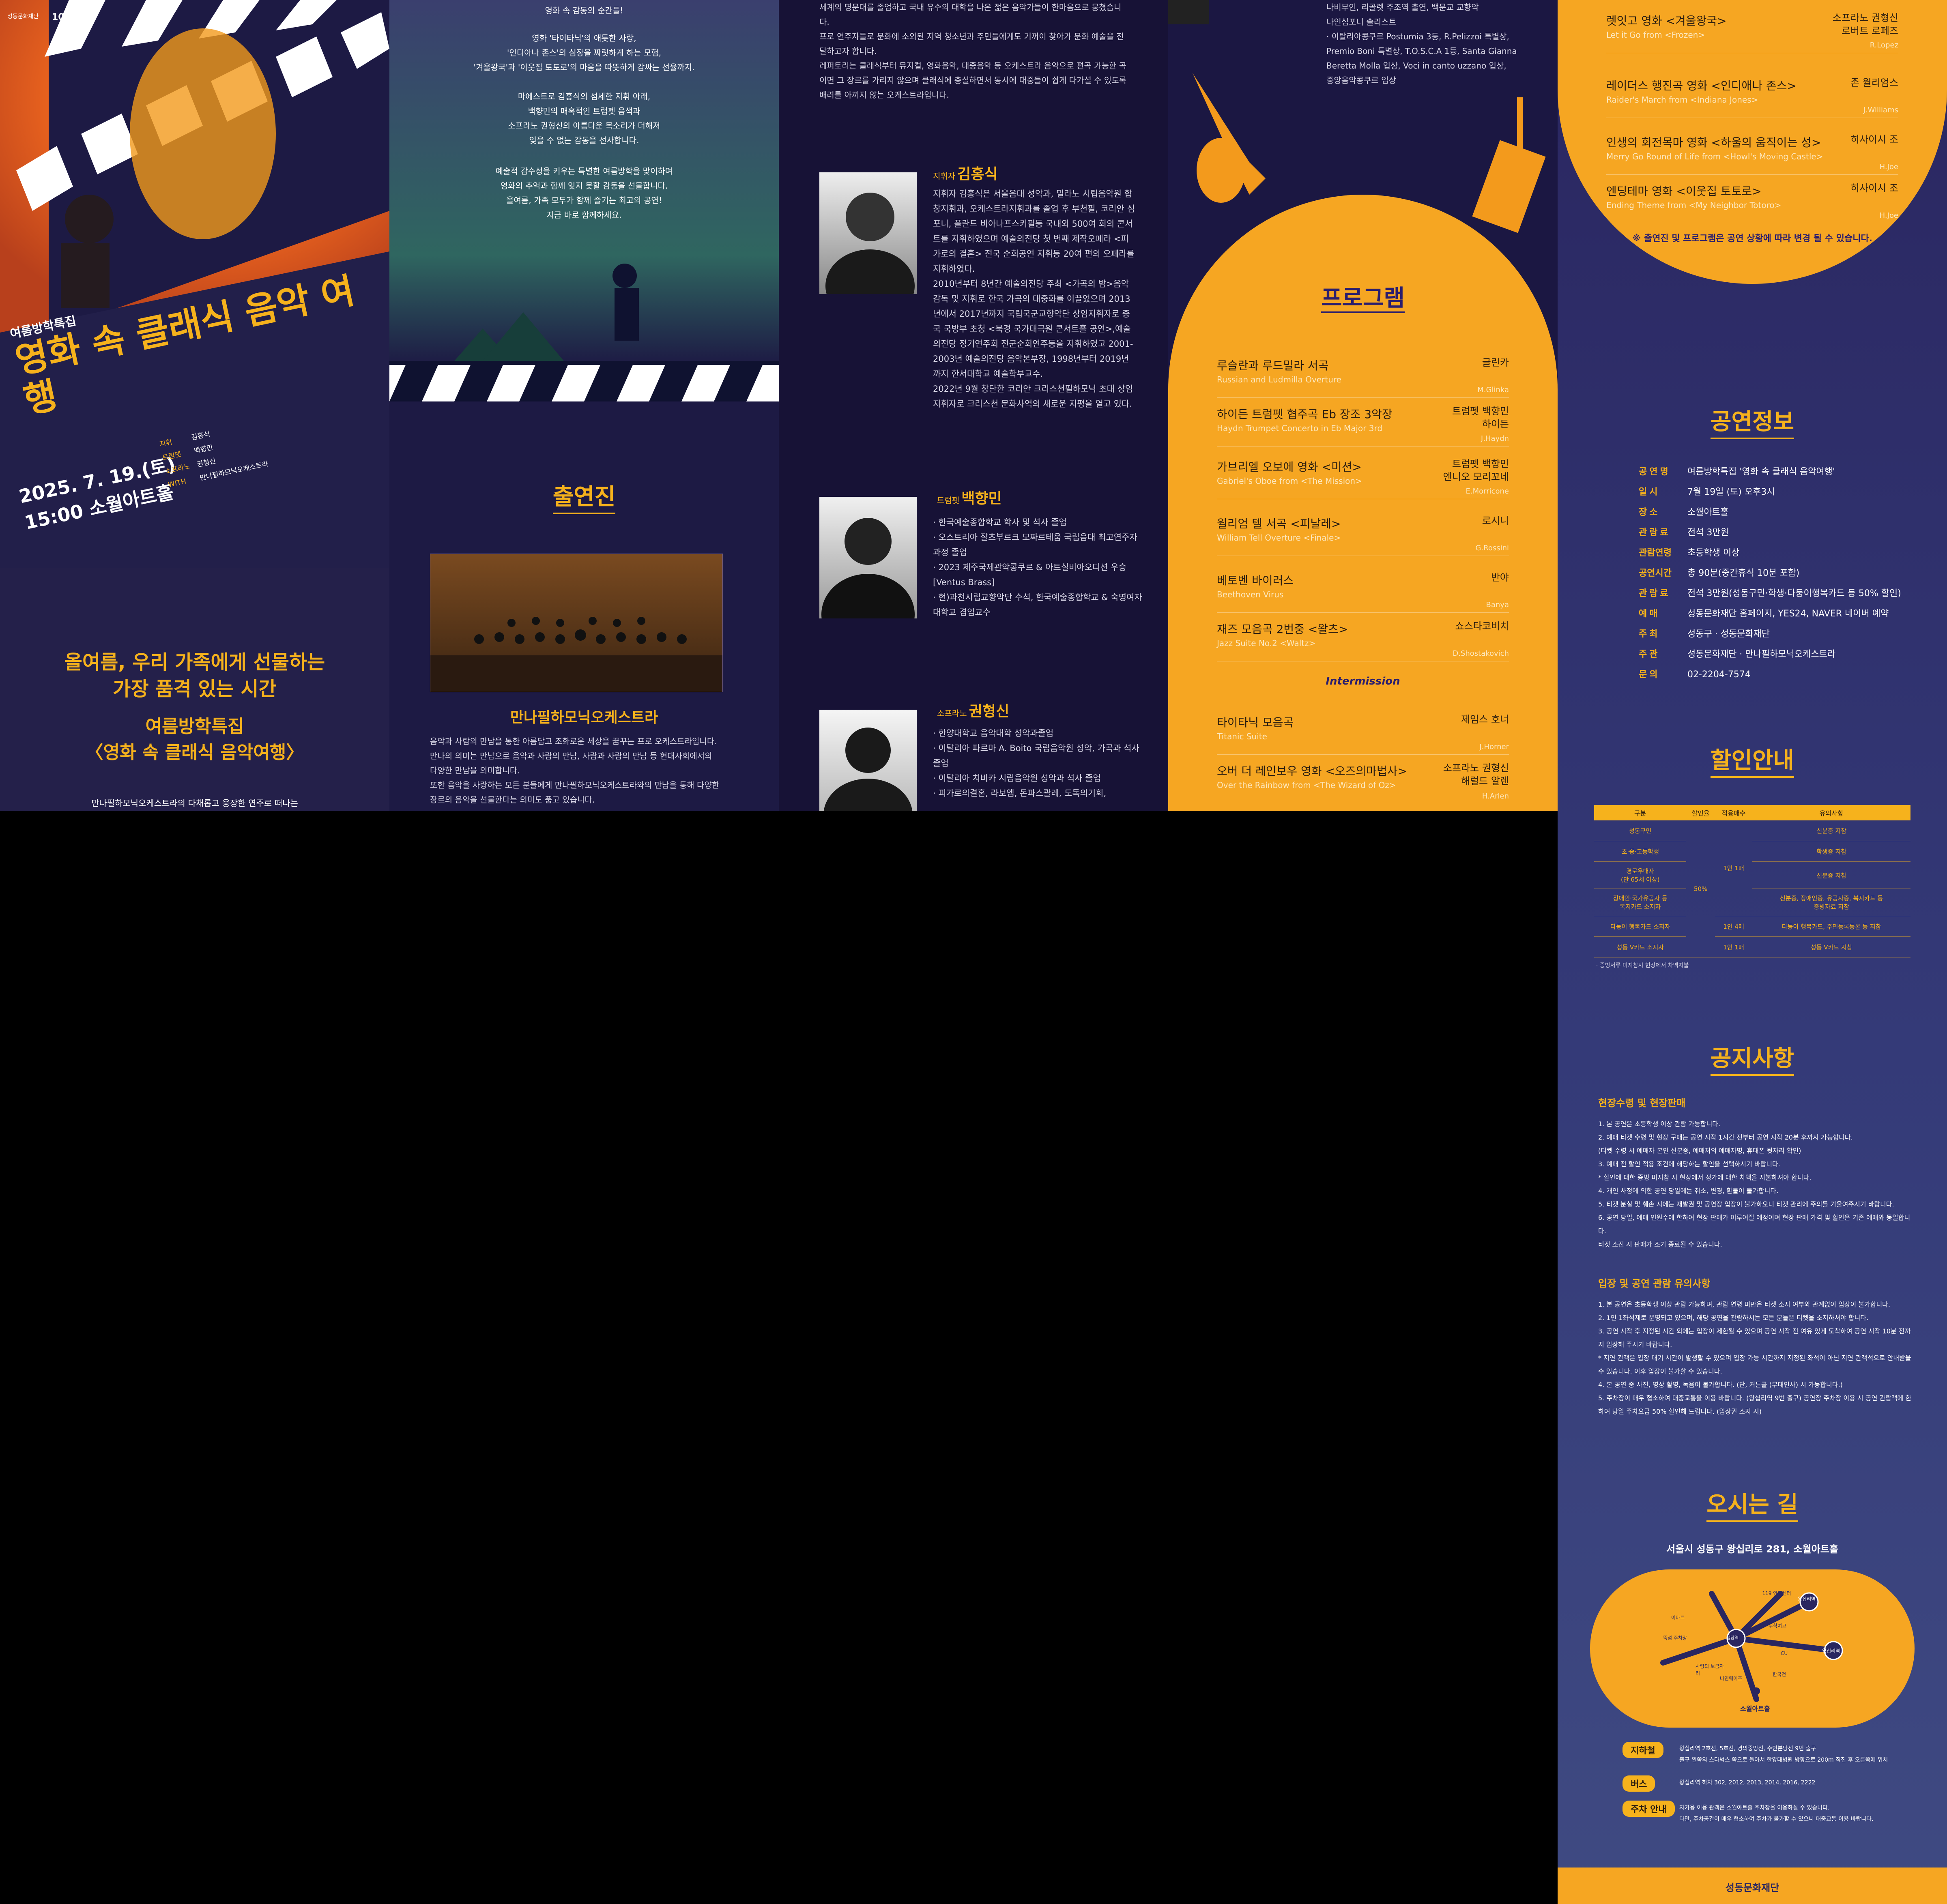 The height and width of the screenshot is (1904, 1947). Describe the element at coordinates (584, 10) in the screenshot. I see `intro-line-1: 영화 속 감동의 순간들!` at that location.